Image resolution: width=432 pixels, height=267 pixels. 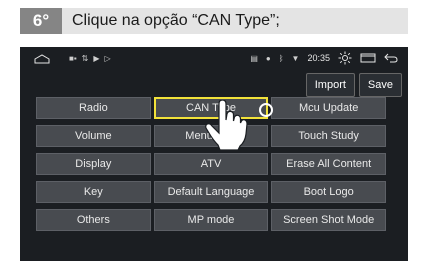 I want to click on status-bar-left: ■▪ ⇅ ▶ ▷, so click(x=72, y=58).